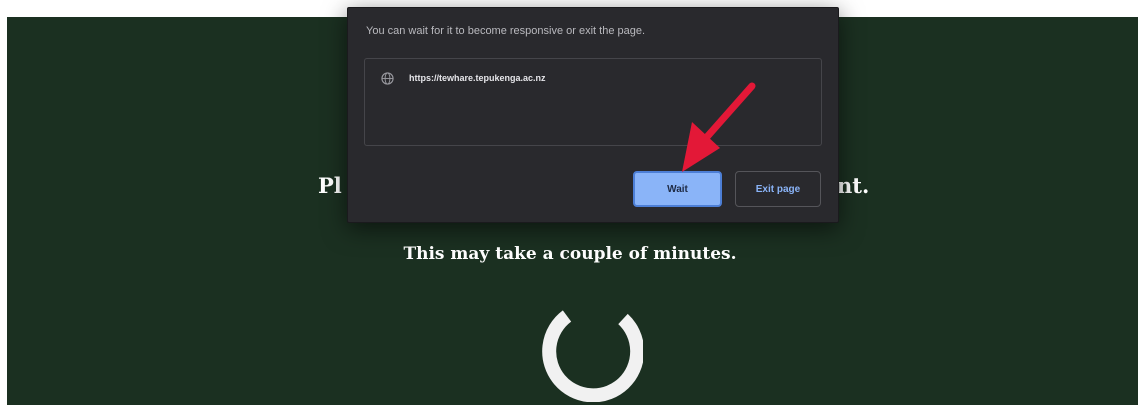 The height and width of the screenshot is (405, 1140). What do you see at coordinates (570, 254) in the screenshot?
I see `page-subheading: This may take a couple of minutes.` at bounding box center [570, 254].